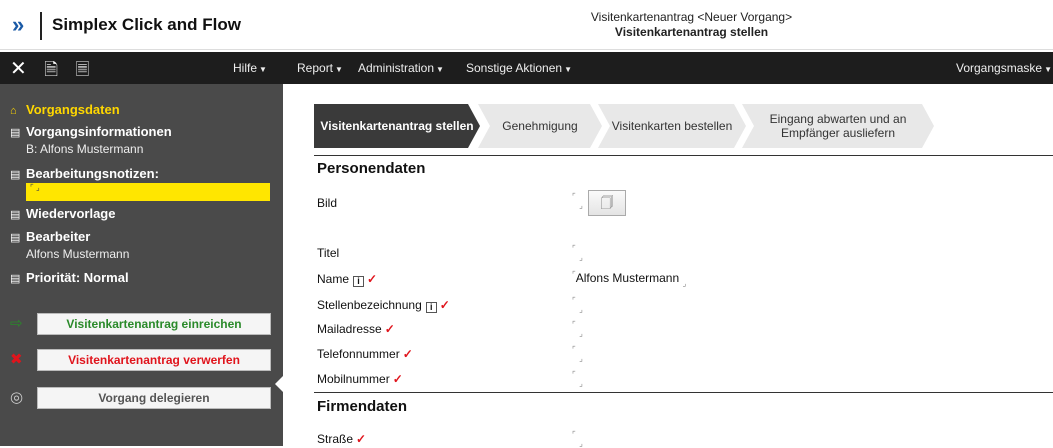 This screenshot has height=448, width=1053. Describe the element at coordinates (577, 439) in the screenshot. I see `strasse-field: ⌜ ⌟` at that location.